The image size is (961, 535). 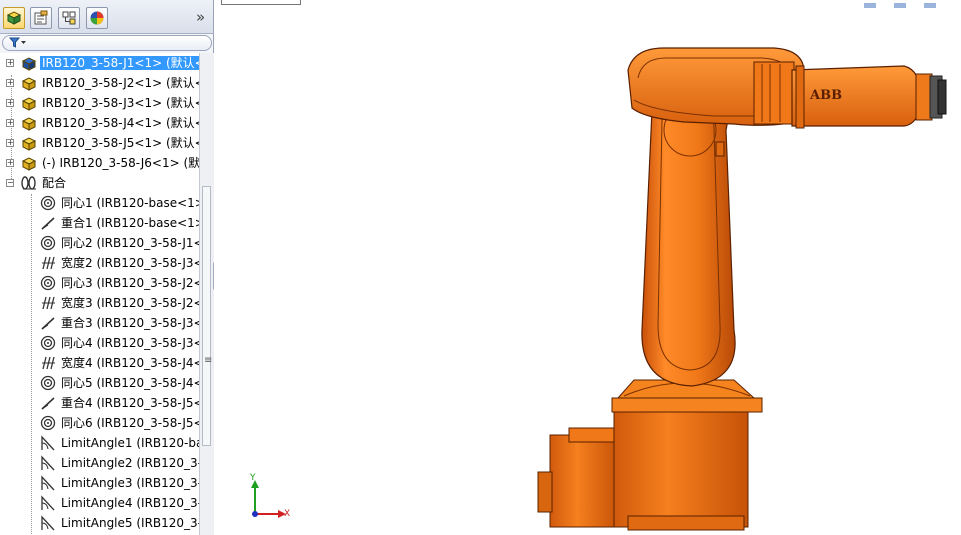 I want to click on tree-part-item: + IRB120_3-58-J3<1> (默认<, so click(x=99, y=103).